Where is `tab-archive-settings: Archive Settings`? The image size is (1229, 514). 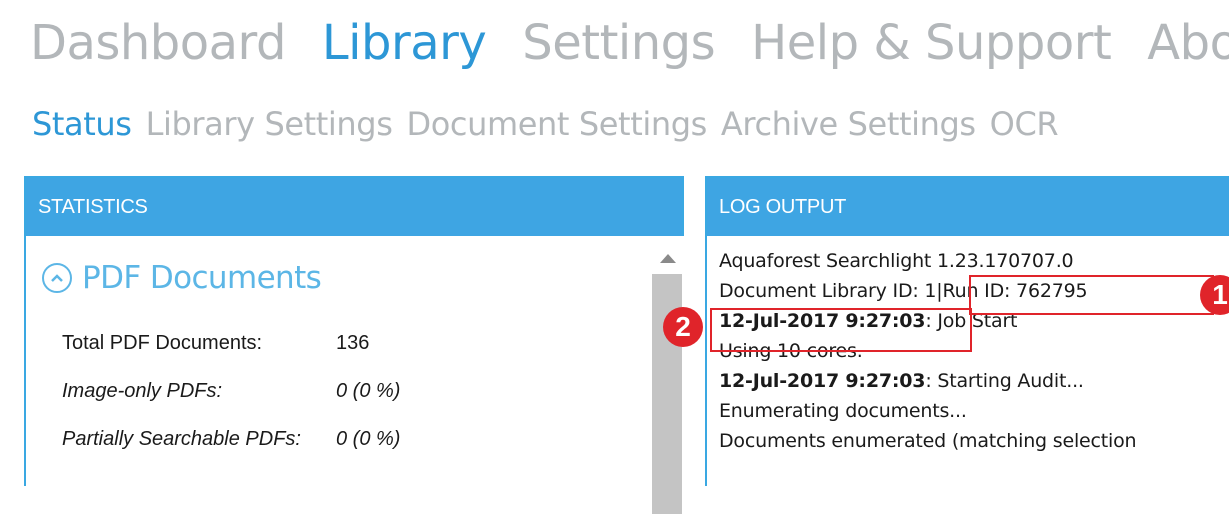 tab-archive-settings: Archive Settings is located at coordinates (848, 124).